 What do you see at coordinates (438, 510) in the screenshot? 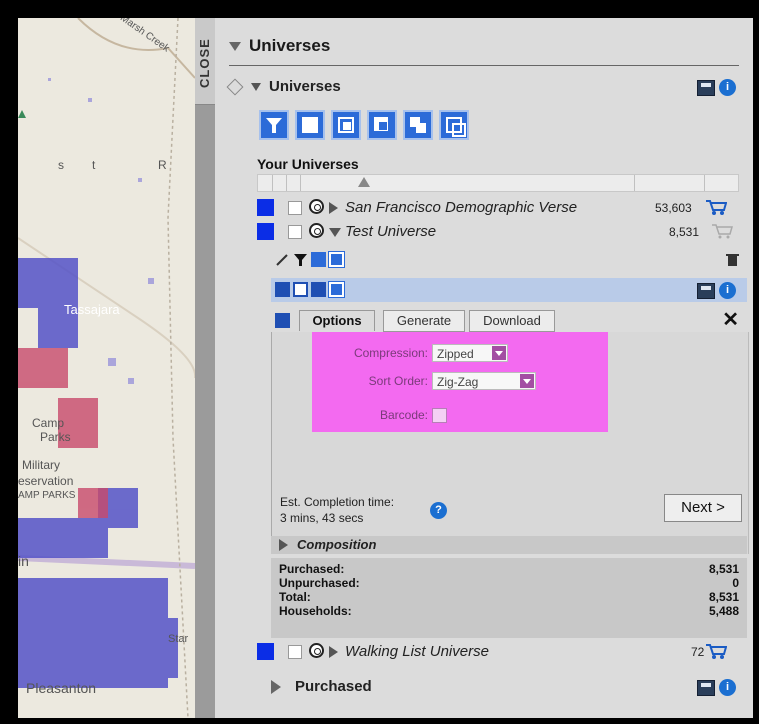
I see `help-icon: ?` at bounding box center [438, 510].